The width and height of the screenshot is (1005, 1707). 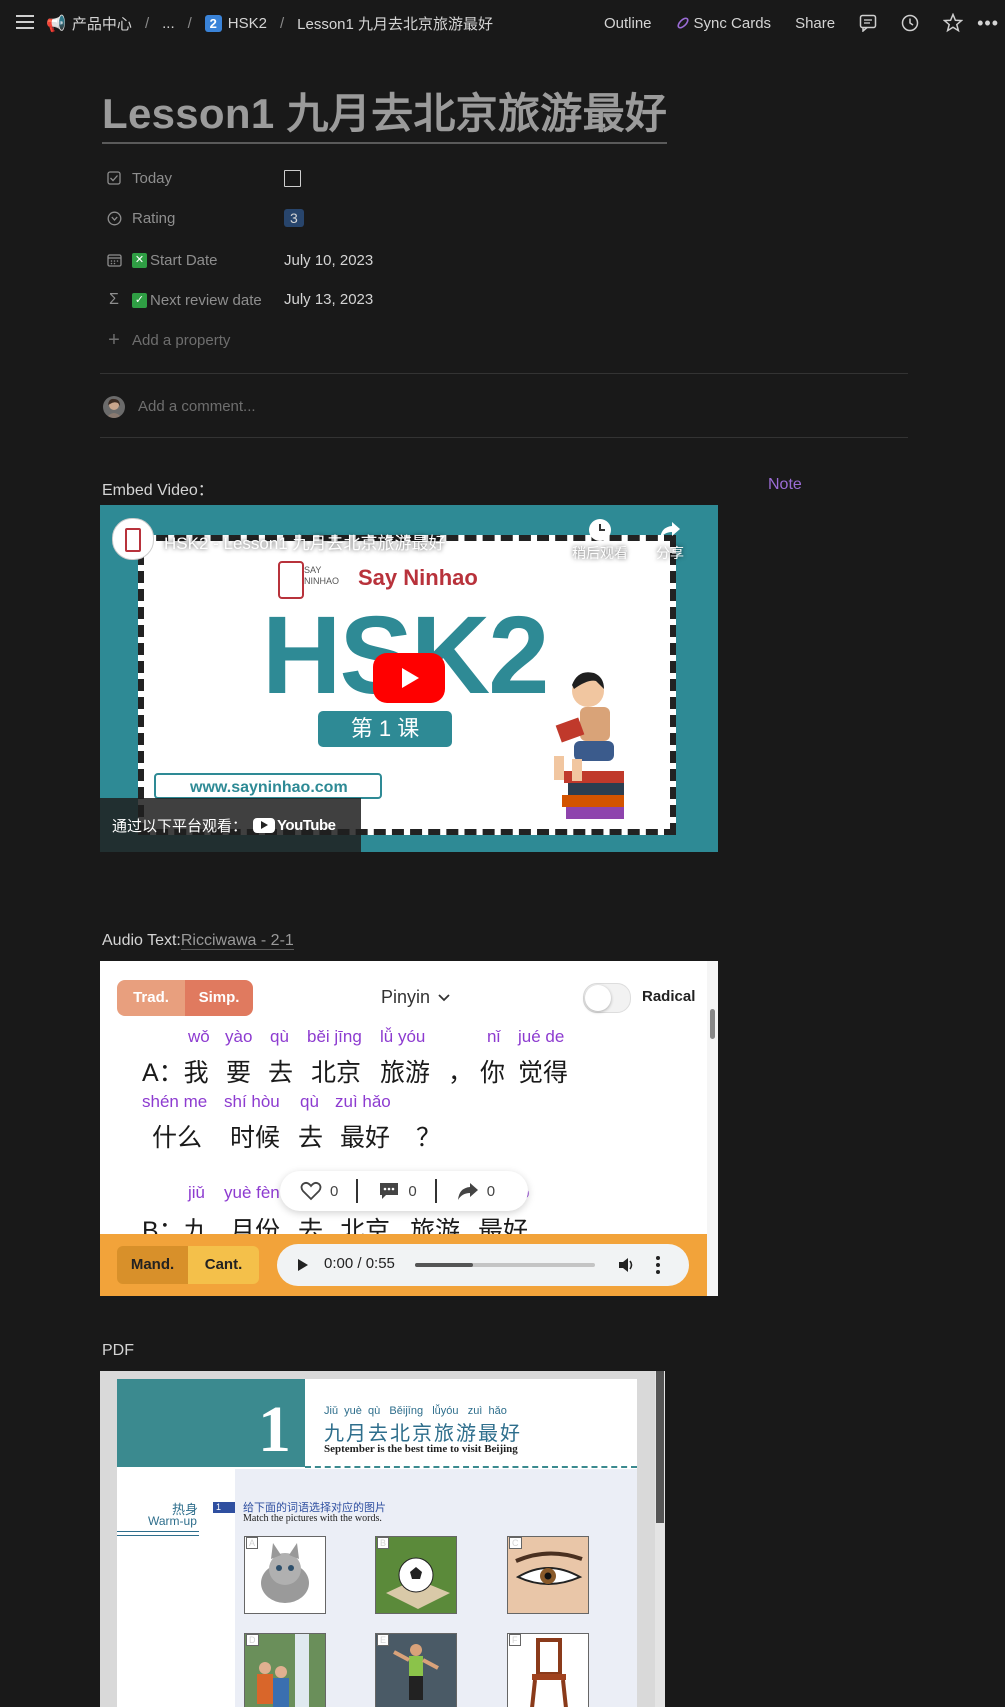 What do you see at coordinates (785, 485) in the screenshot?
I see `note-label: Note` at bounding box center [785, 485].